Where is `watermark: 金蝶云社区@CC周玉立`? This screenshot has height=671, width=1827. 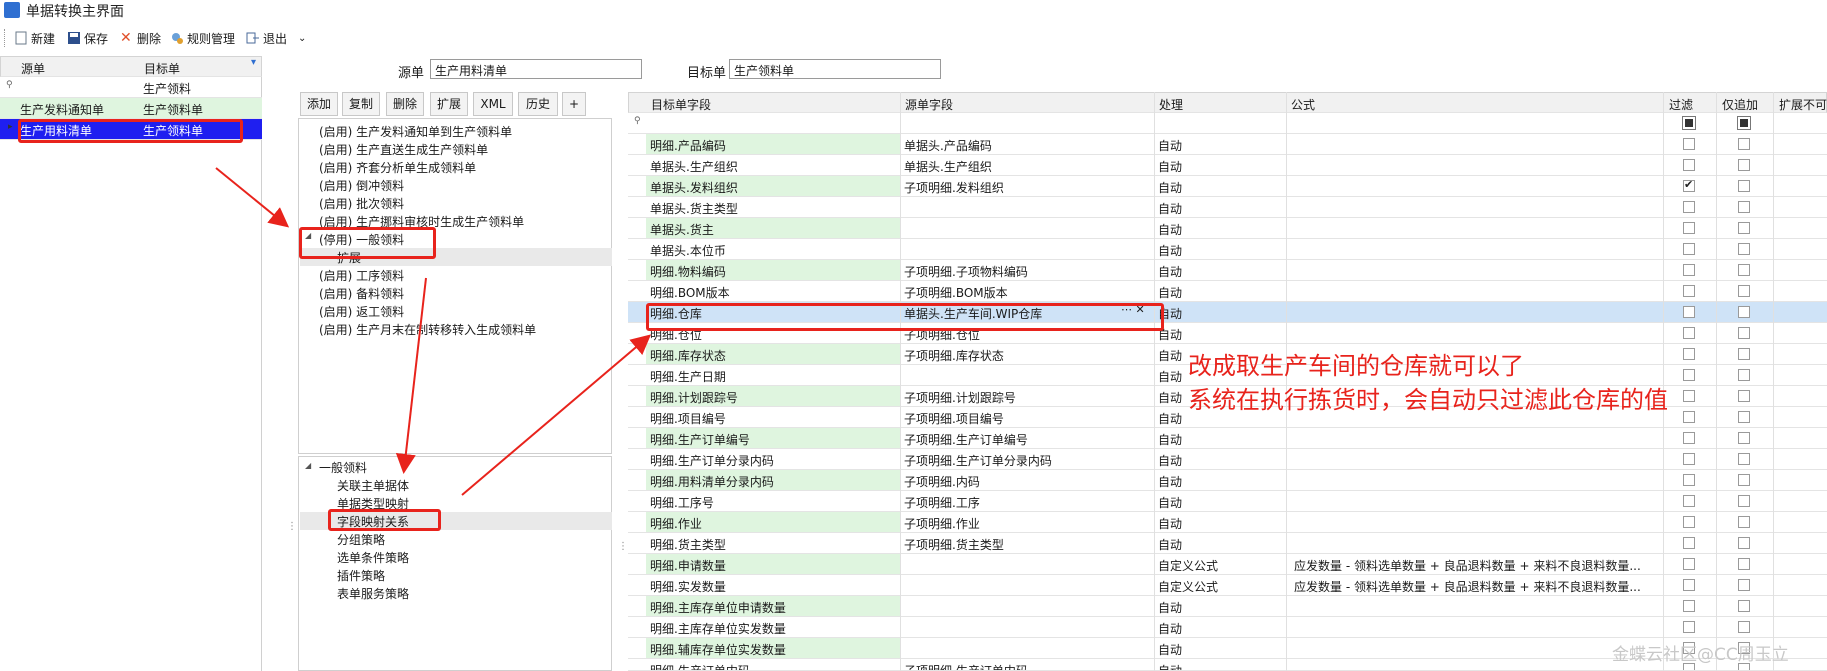 watermark: 金蝶云社区@CC周玉立 is located at coordinates (1700, 655).